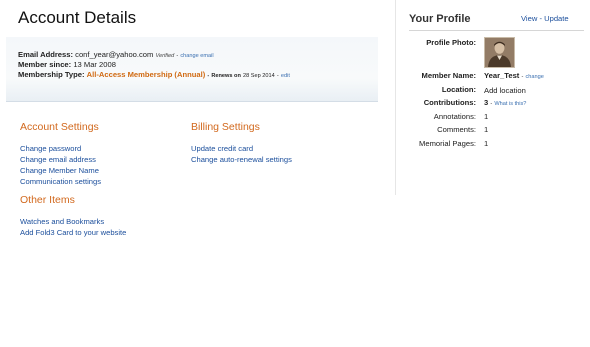 Image resolution: width=590 pixels, height=347 pixels. What do you see at coordinates (60, 147) in the screenshot?
I see `list-item: Change password` at bounding box center [60, 147].